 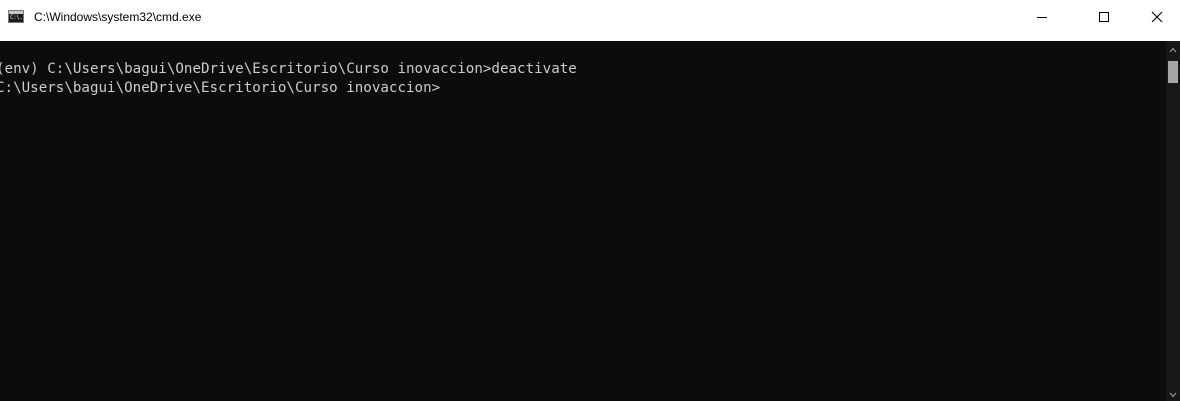 I want to click on scroll-up-button, so click(x=1173, y=50).